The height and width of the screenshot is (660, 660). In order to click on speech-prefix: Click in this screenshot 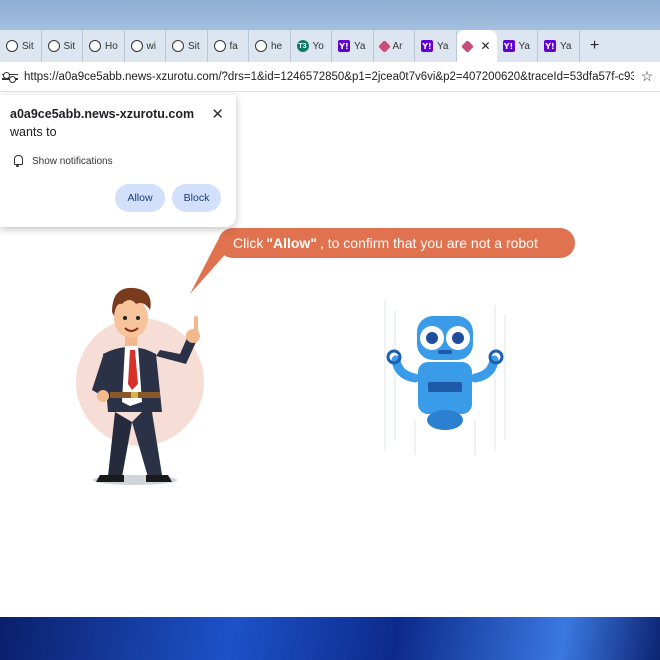, I will do `click(248, 243)`.